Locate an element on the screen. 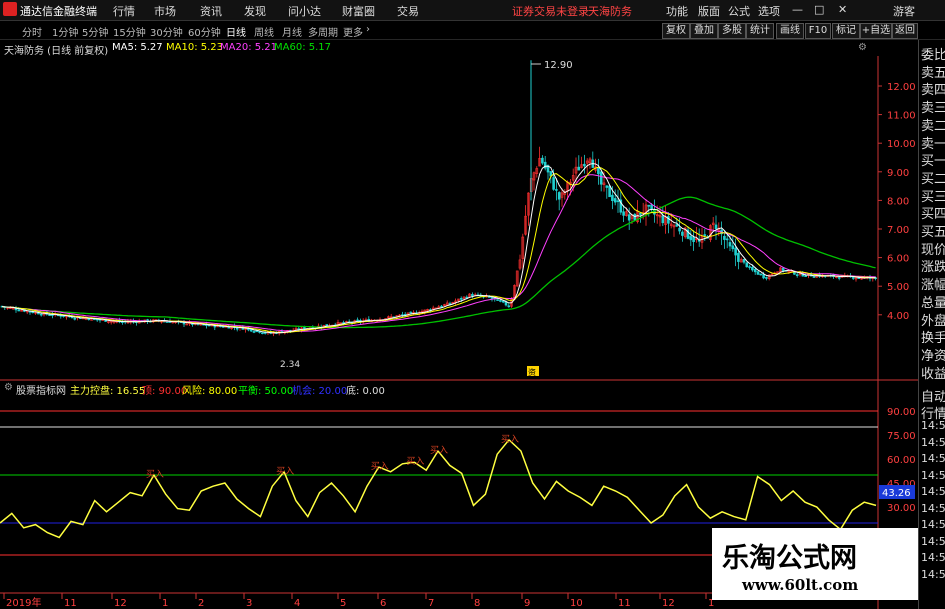  price-tick-label: 9.00 is located at coordinates (898, 173).